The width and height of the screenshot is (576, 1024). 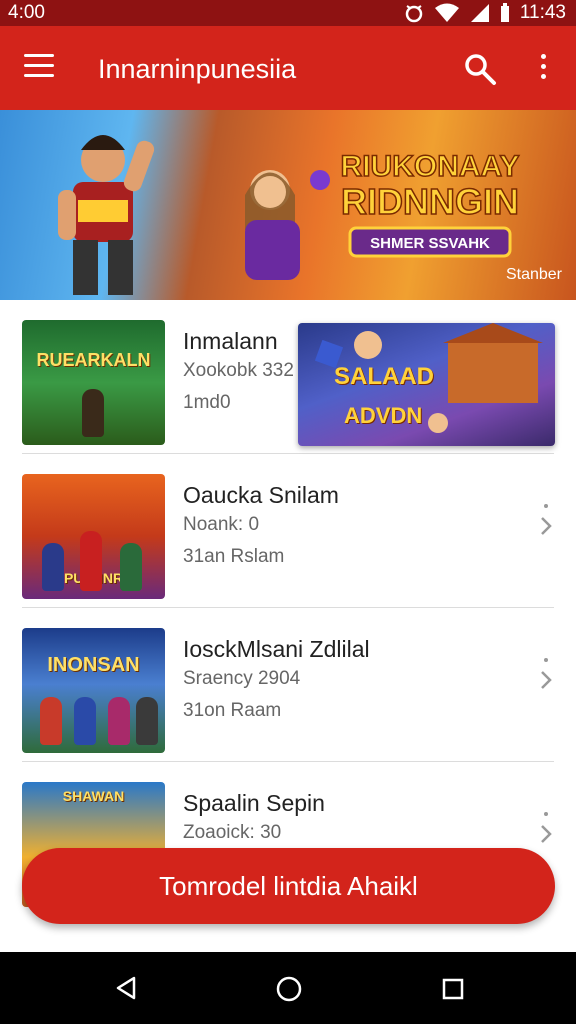 I want to click on banner-corner-text: Stanber, so click(x=533, y=274).